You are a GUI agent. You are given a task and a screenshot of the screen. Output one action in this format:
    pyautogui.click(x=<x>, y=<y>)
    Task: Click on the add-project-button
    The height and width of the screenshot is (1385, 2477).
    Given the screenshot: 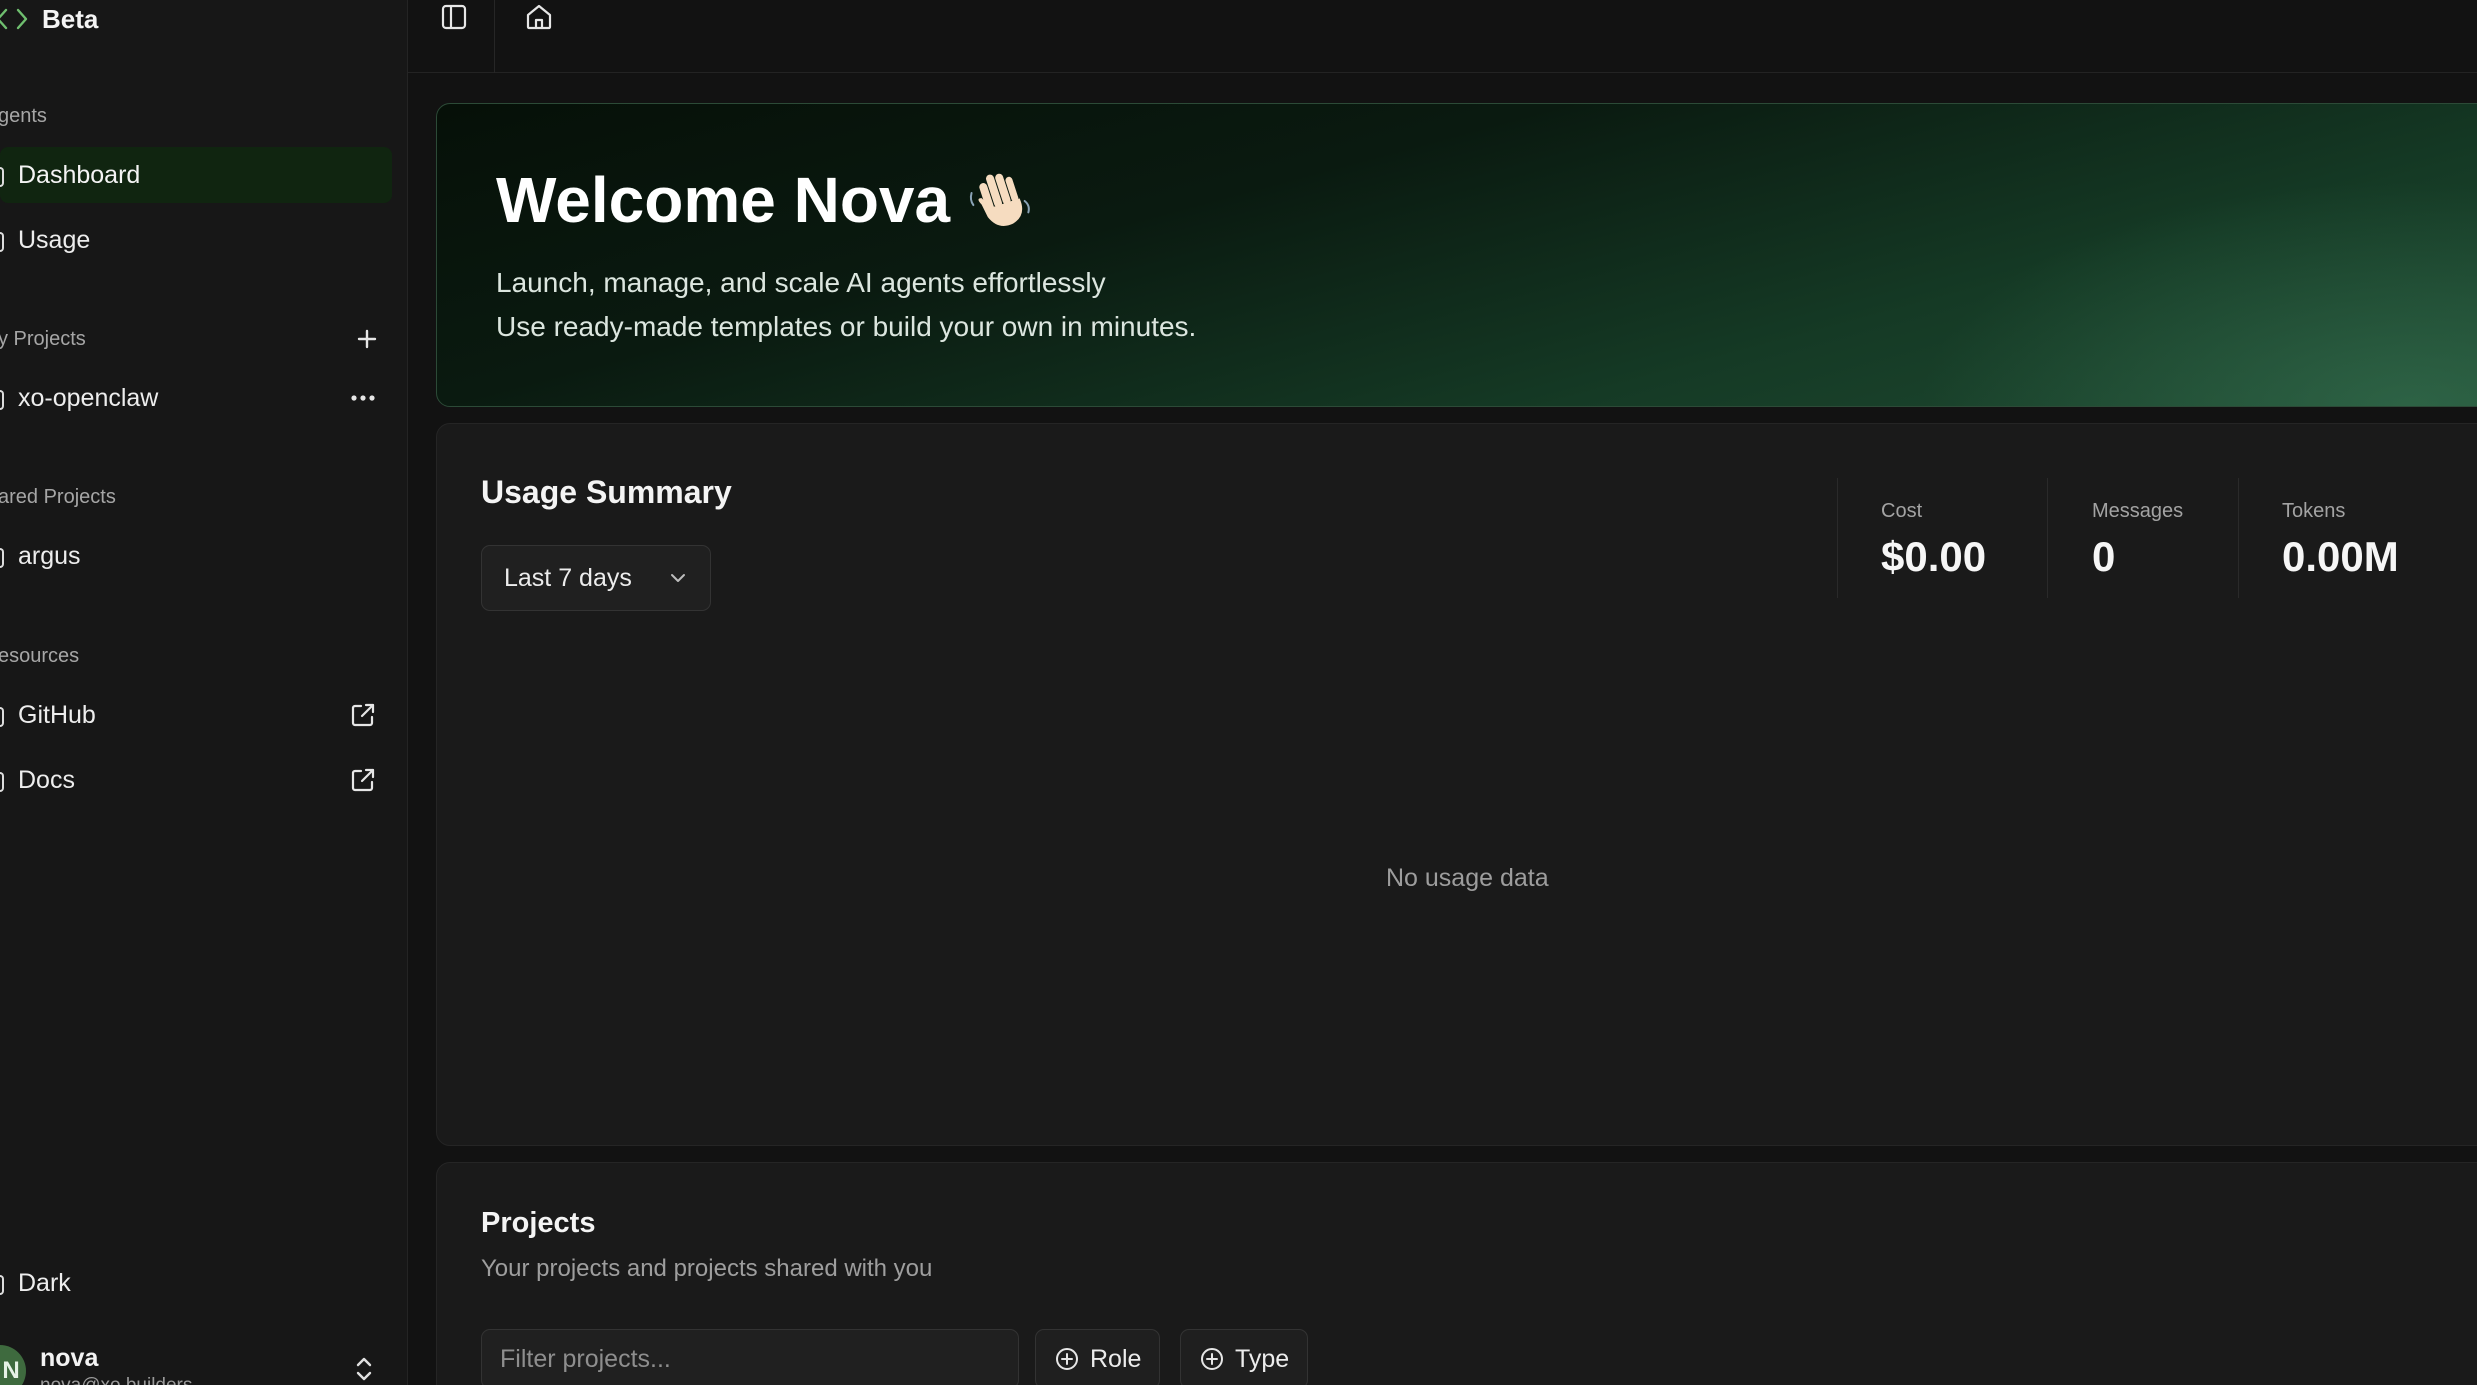 What is the action you would take?
    pyautogui.click(x=367, y=339)
    